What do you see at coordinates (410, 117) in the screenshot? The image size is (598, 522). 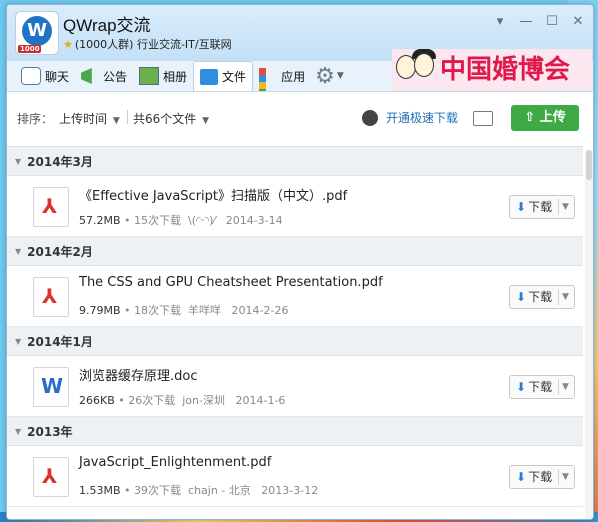 I see `turbo-download-link: 开通极速下载` at bounding box center [410, 117].